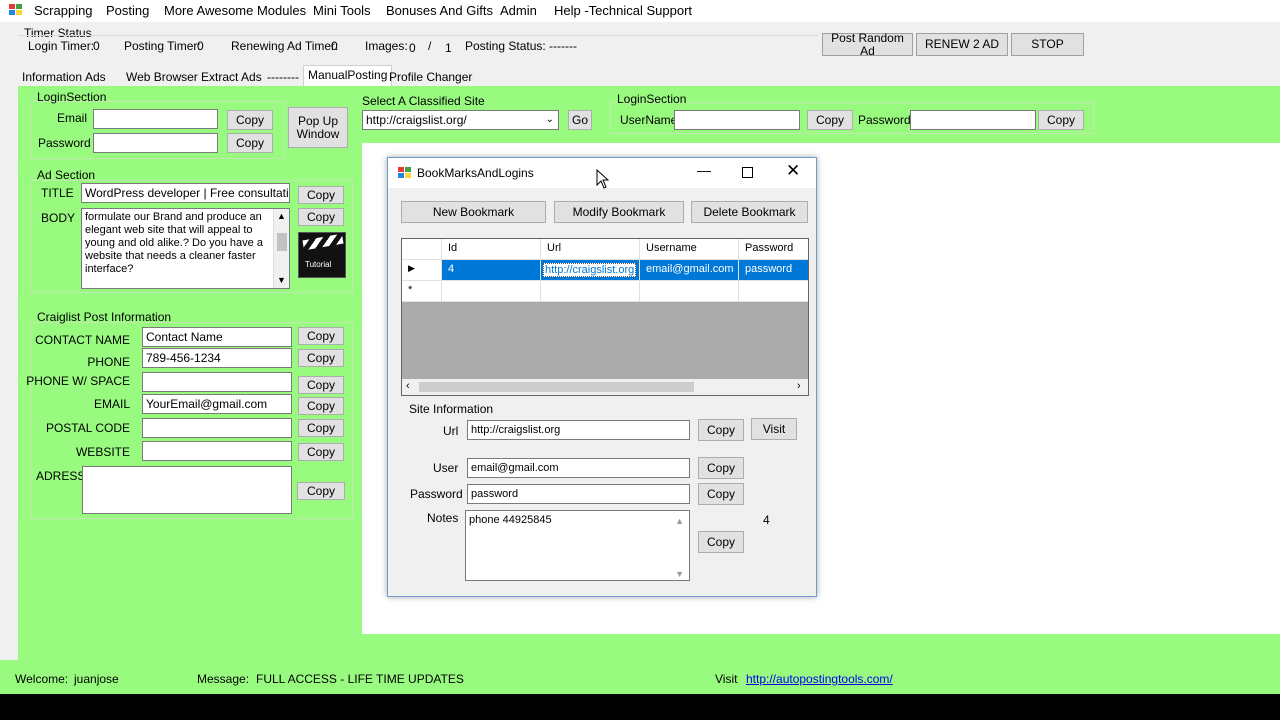 The width and height of the screenshot is (1280, 720). Describe the element at coordinates (321, 336) in the screenshot. I see `contact-name-copy-button: Copy` at that location.